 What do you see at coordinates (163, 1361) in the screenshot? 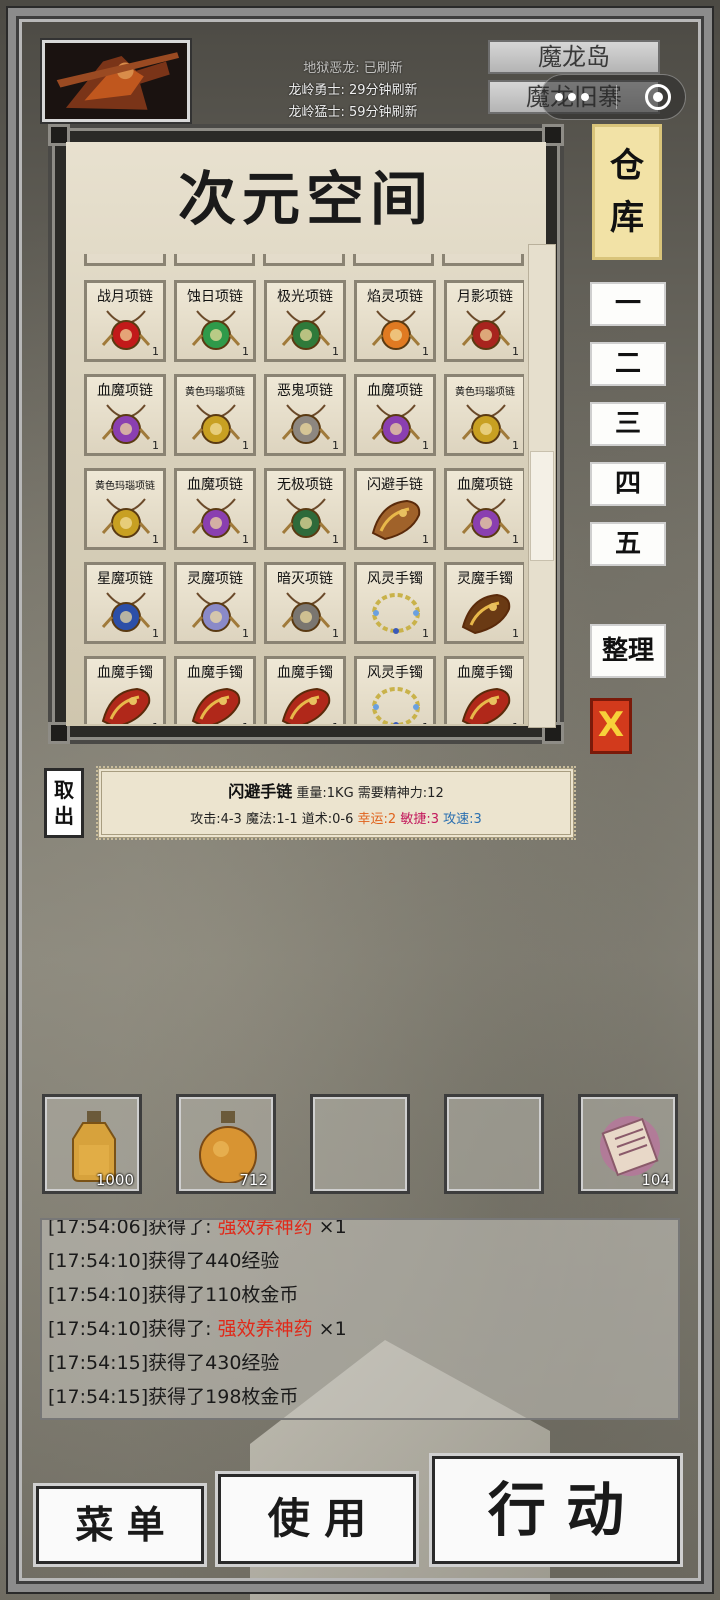
I see `log-line: [17:54:15]获得了430经验` at bounding box center [163, 1361].